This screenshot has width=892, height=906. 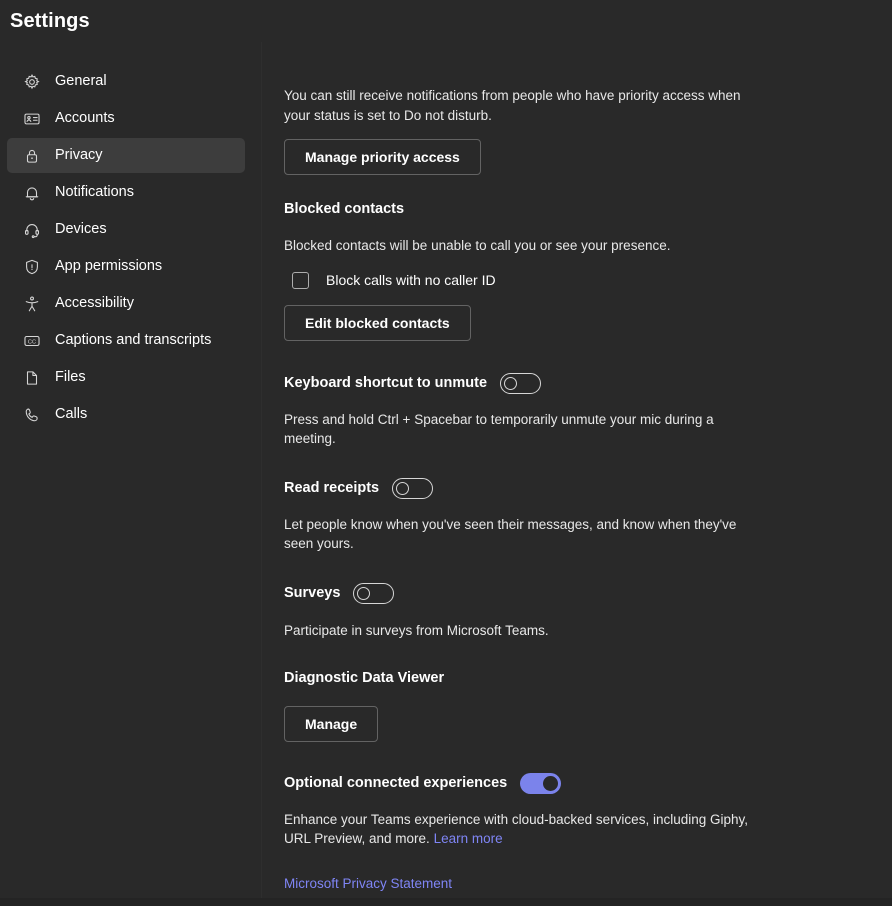 I want to click on read-receipts-toggle, so click(x=413, y=488).